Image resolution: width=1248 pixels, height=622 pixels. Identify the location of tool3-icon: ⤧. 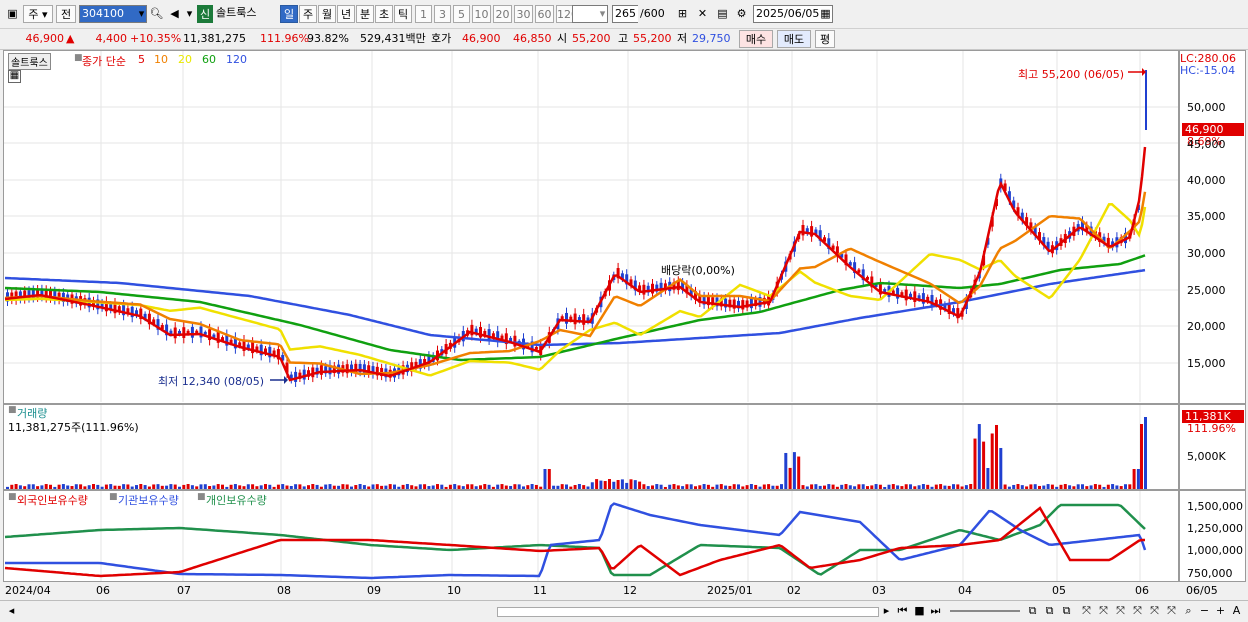
(1120, 611).